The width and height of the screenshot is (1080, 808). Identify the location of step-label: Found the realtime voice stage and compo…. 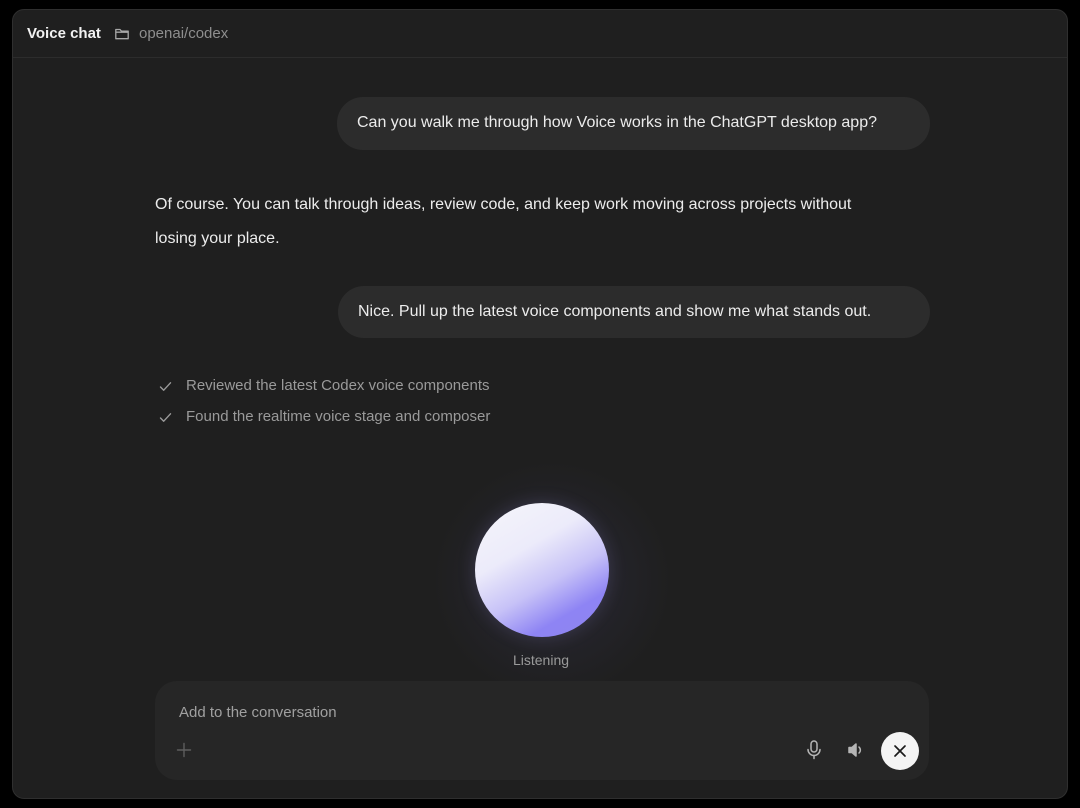
(338, 416).